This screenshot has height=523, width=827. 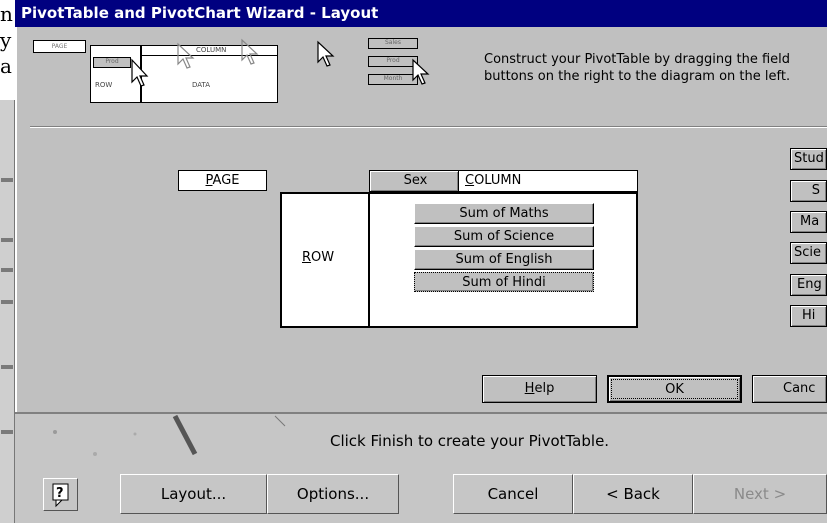 I want to click on column-drop-area: COLUMN, so click(x=548, y=181).